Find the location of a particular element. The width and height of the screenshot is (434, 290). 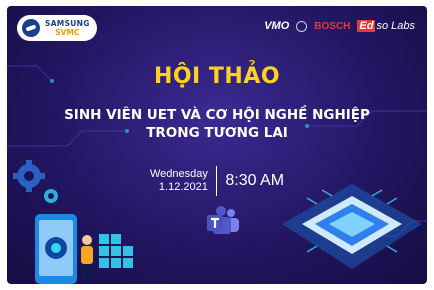

edso-prefix: Ed is located at coordinates (366, 26).